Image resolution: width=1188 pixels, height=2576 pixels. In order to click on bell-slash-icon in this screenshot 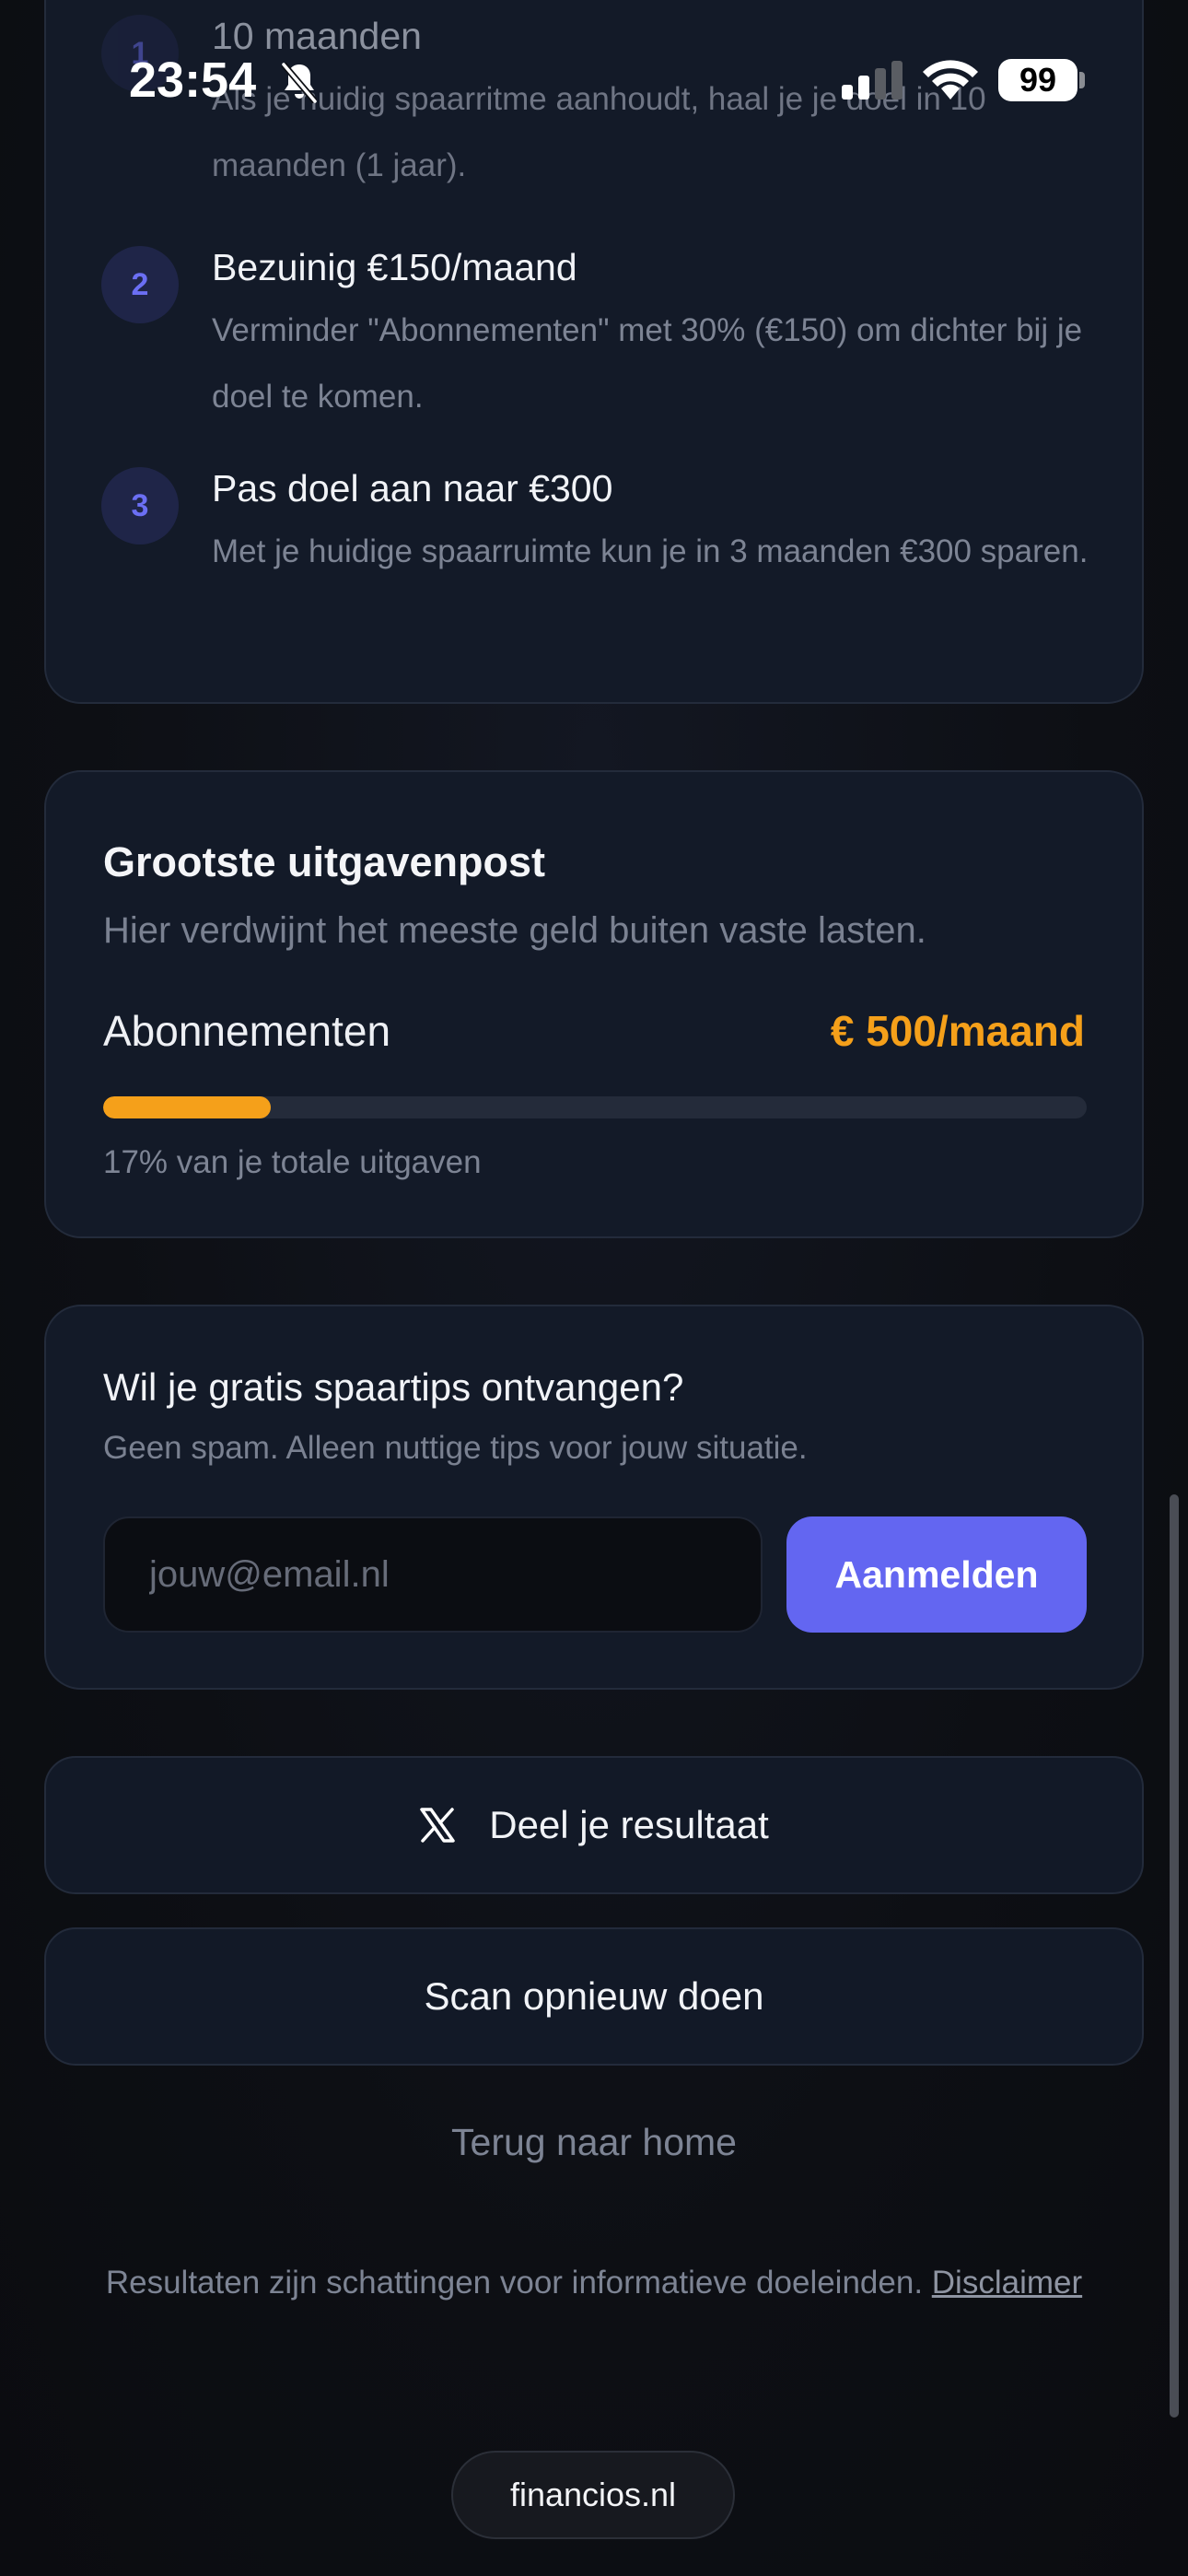, I will do `click(299, 83)`.